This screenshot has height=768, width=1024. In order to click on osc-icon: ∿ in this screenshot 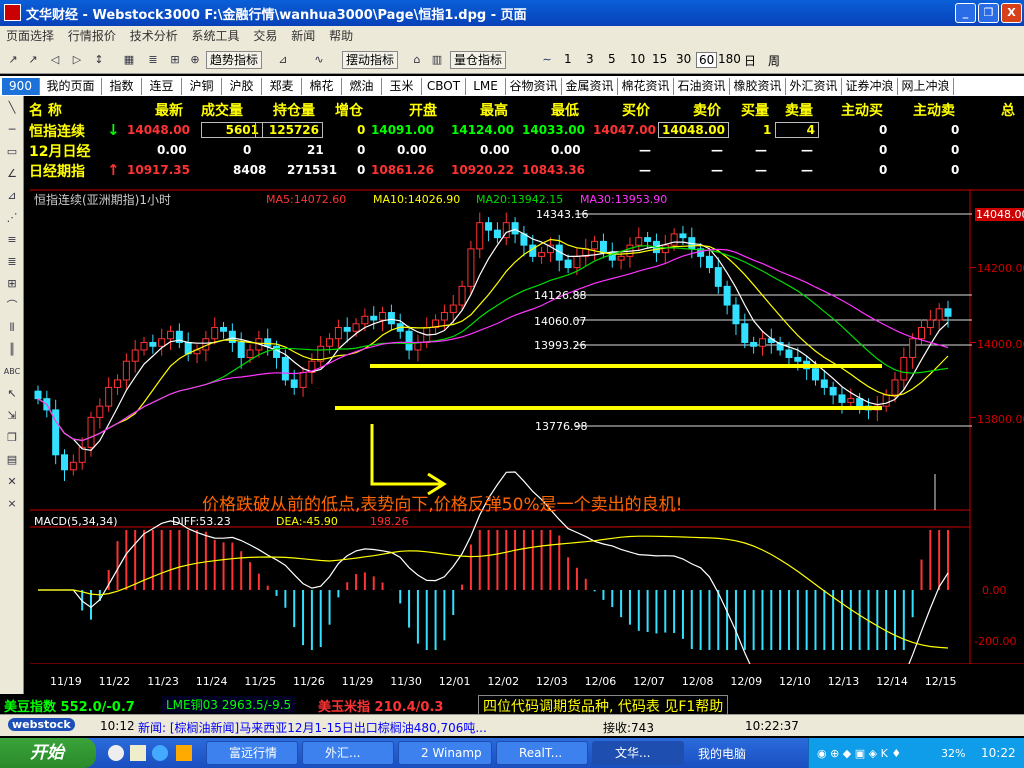, I will do `click(319, 60)`.